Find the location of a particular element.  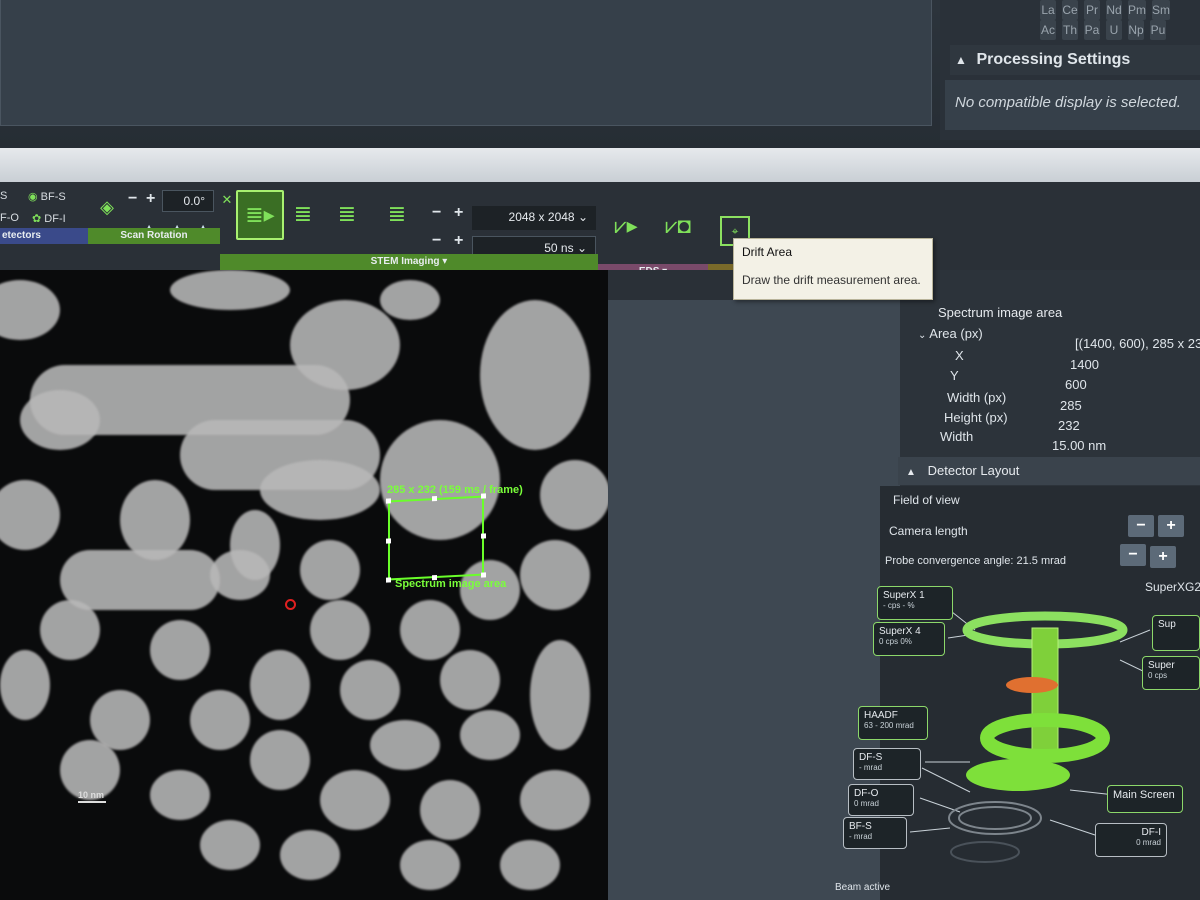

superx4-status: 0 cps 0% is located at coordinates (895, 641).